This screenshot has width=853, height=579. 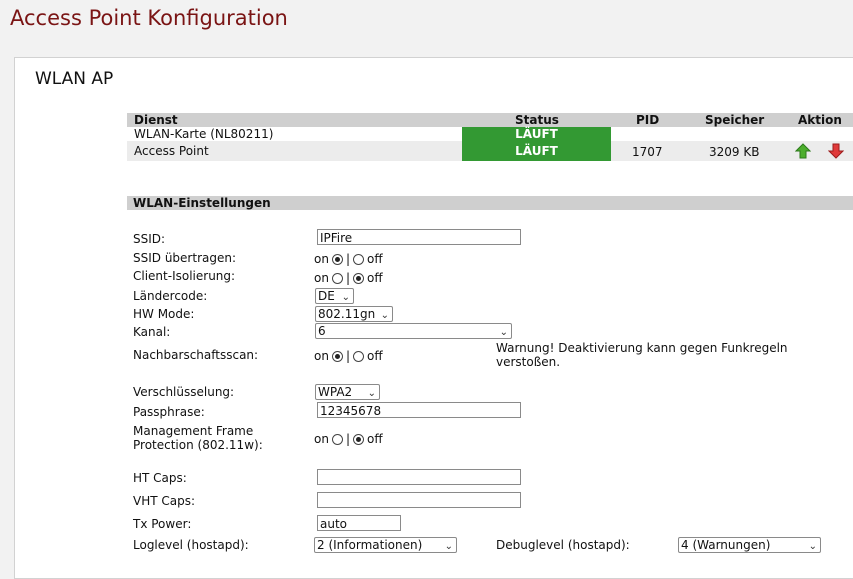 What do you see at coordinates (337, 278) in the screenshot?
I see `client-isolation-on-radio` at bounding box center [337, 278].